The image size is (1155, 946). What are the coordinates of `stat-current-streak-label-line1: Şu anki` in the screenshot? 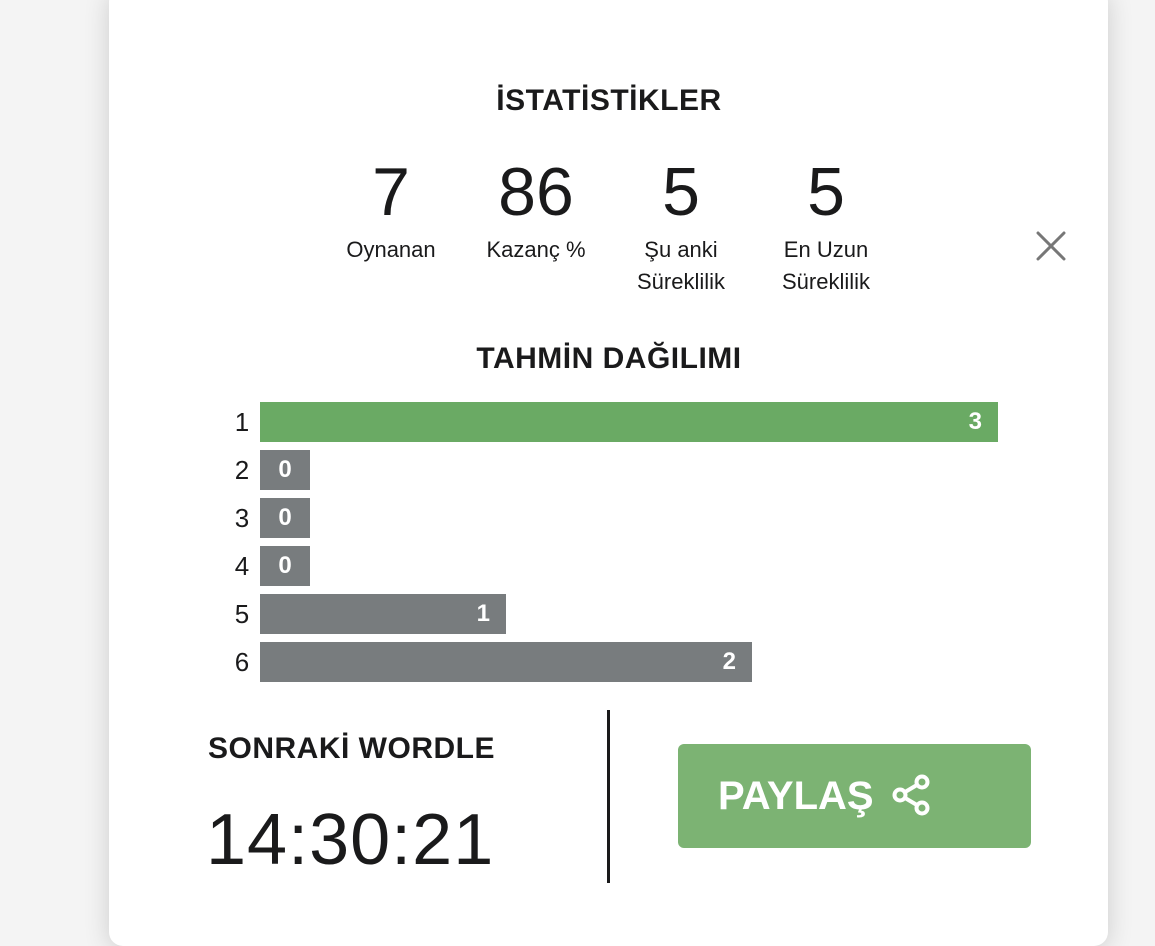 It's located at (681, 249).